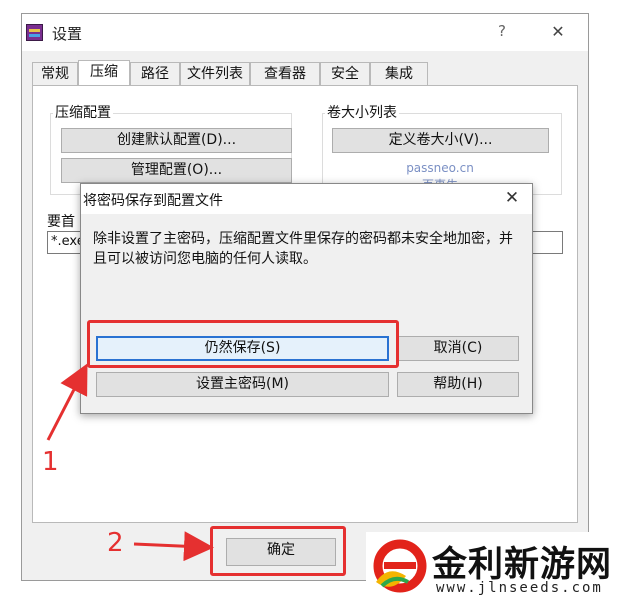 The height and width of the screenshot is (606, 618). Describe the element at coordinates (400, 566) in the screenshot. I see `logo-e-icon` at that location.